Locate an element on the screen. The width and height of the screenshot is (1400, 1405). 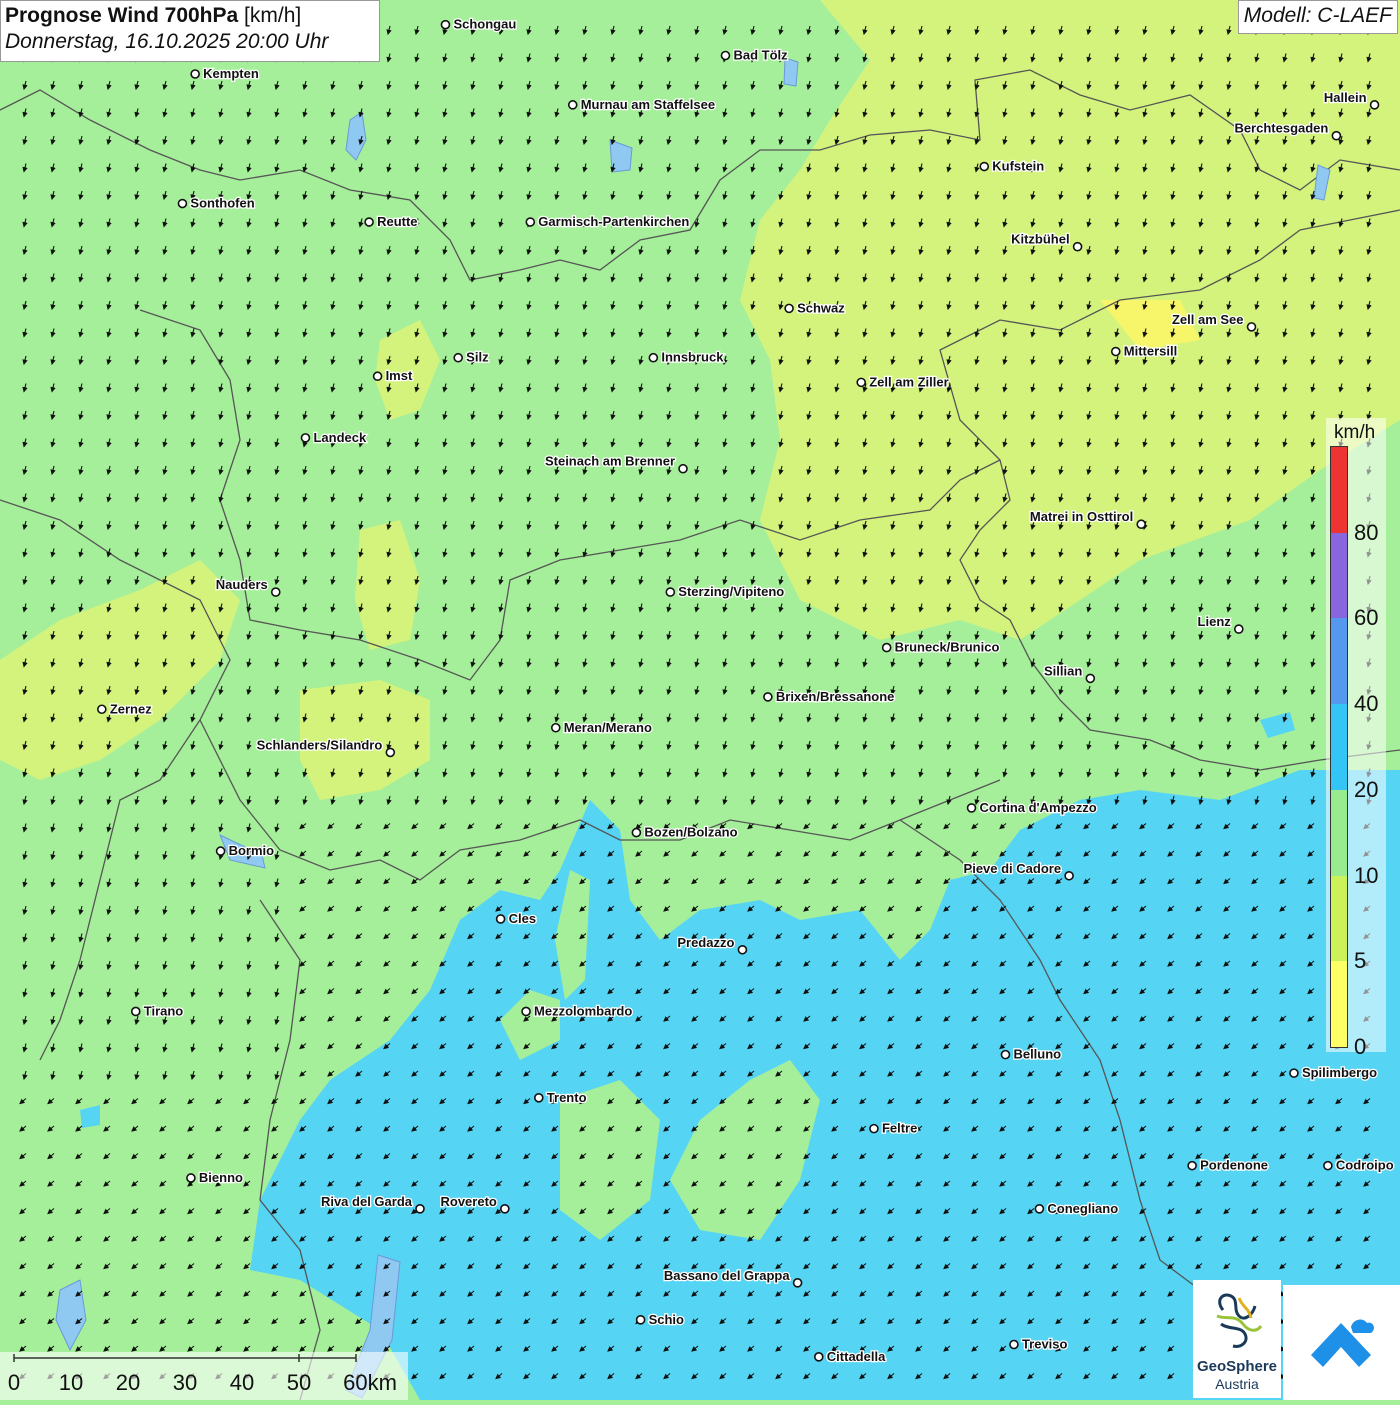
map-title: Prognose Wind 700hPa [km/h] is located at coordinates (190, 16).